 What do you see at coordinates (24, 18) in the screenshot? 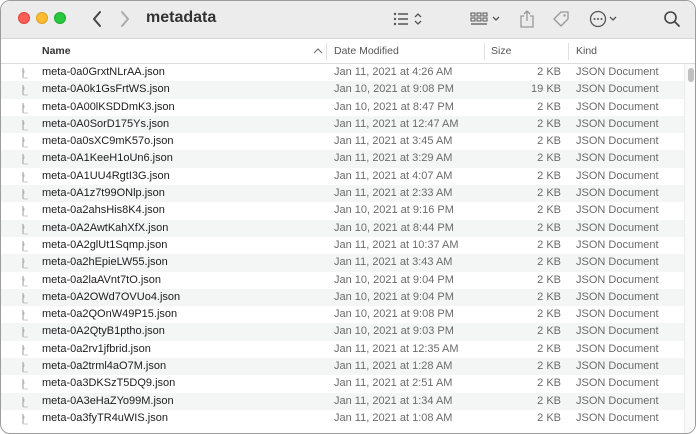
I see `close-window-button` at bounding box center [24, 18].